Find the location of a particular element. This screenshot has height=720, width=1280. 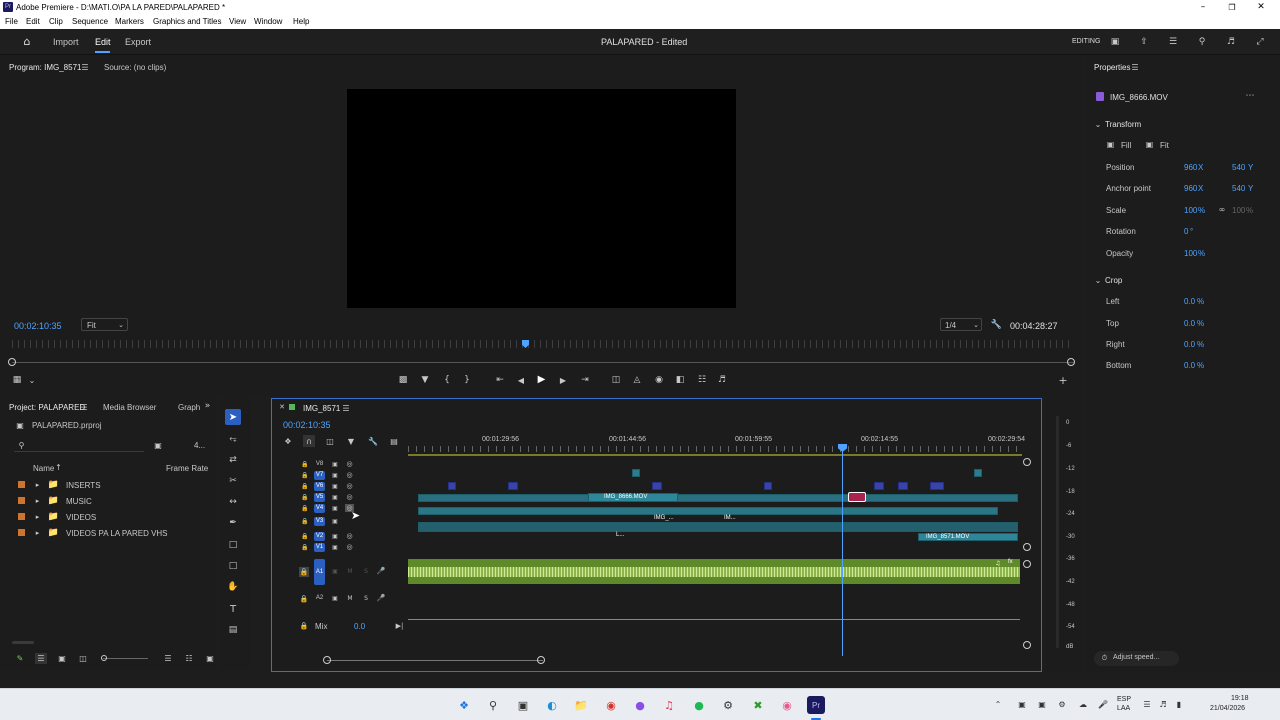

tab-source: Source: (no clips) is located at coordinates (135, 67).